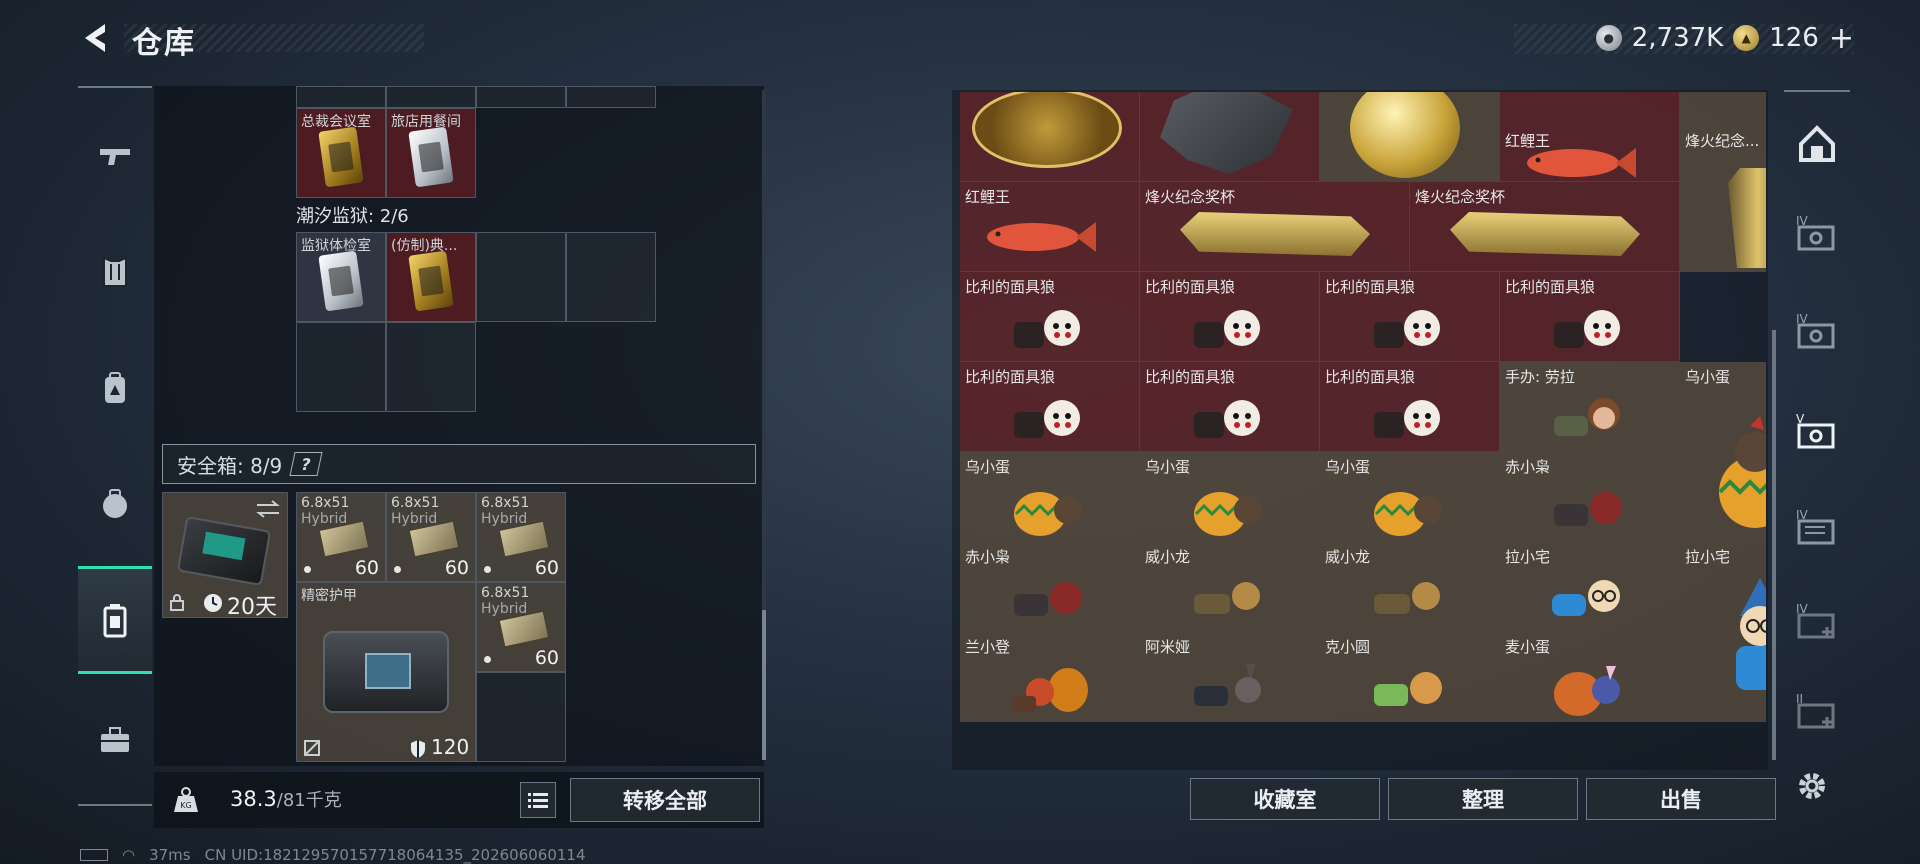 This screenshot has width=1920, height=864. I want to click on settings-button, so click(1812, 786).